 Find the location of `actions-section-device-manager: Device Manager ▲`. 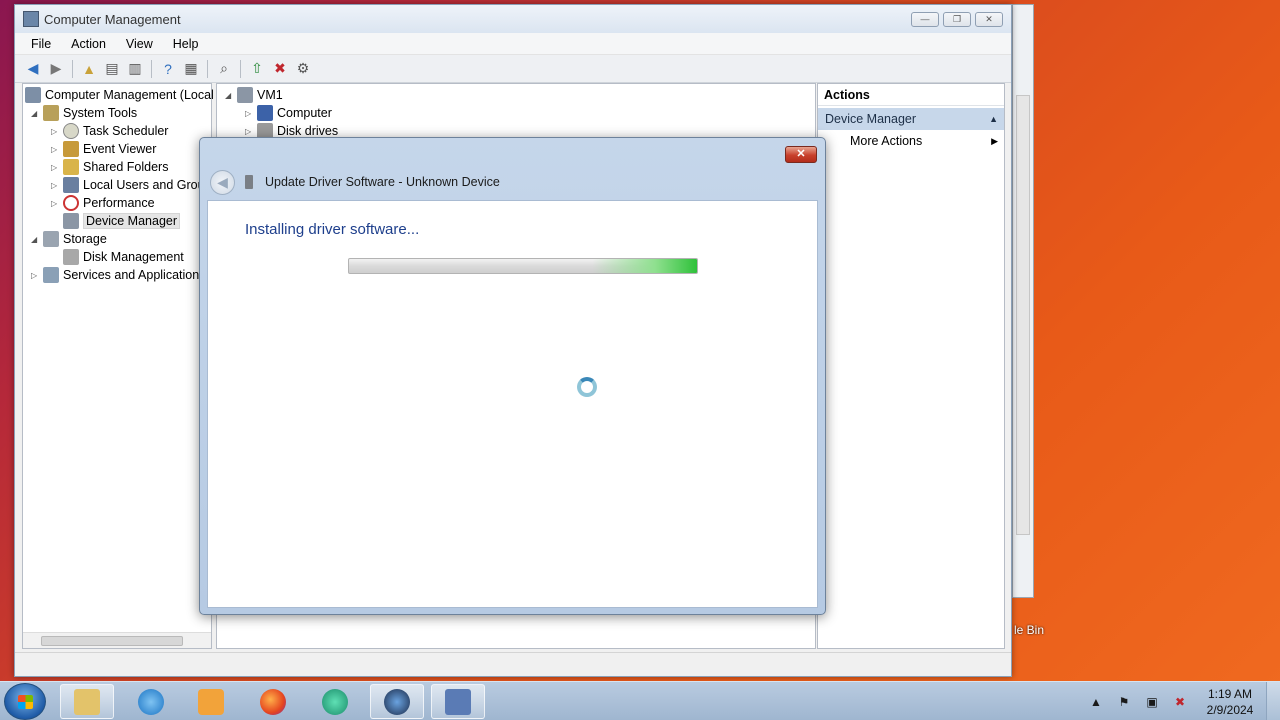

actions-section-device-manager: Device Manager ▲ is located at coordinates (911, 119).